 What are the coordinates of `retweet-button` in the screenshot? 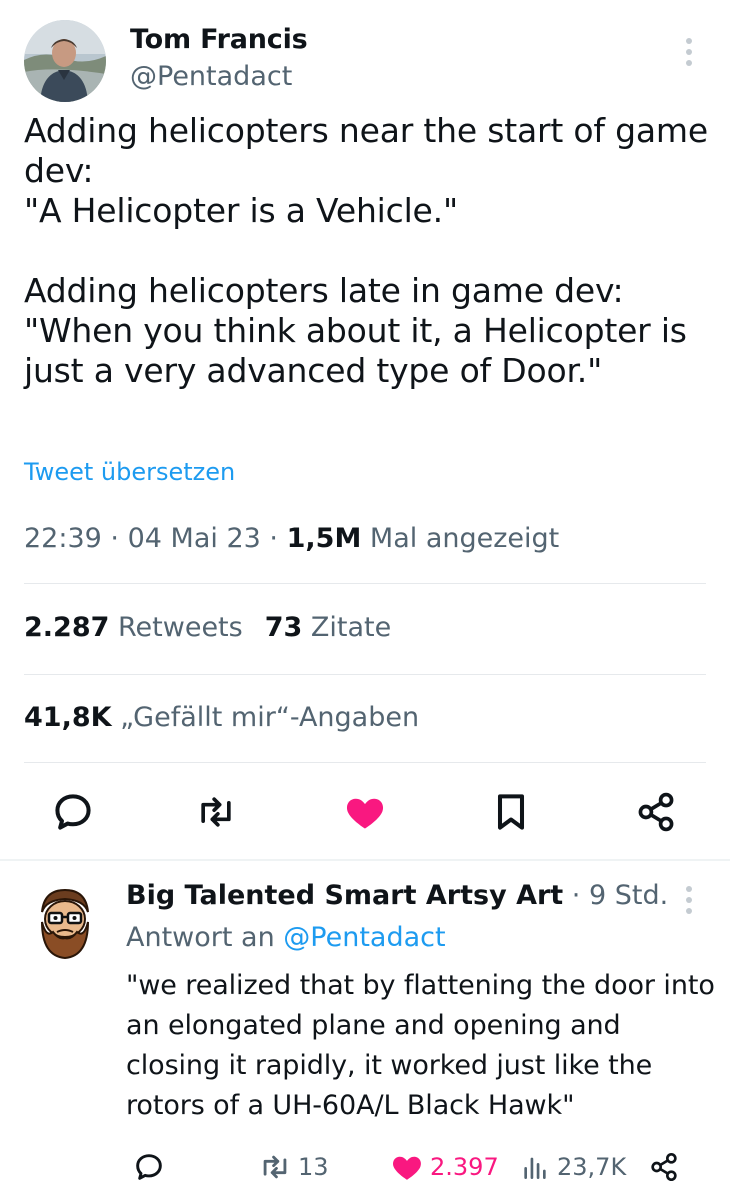 It's located at (216, 812).